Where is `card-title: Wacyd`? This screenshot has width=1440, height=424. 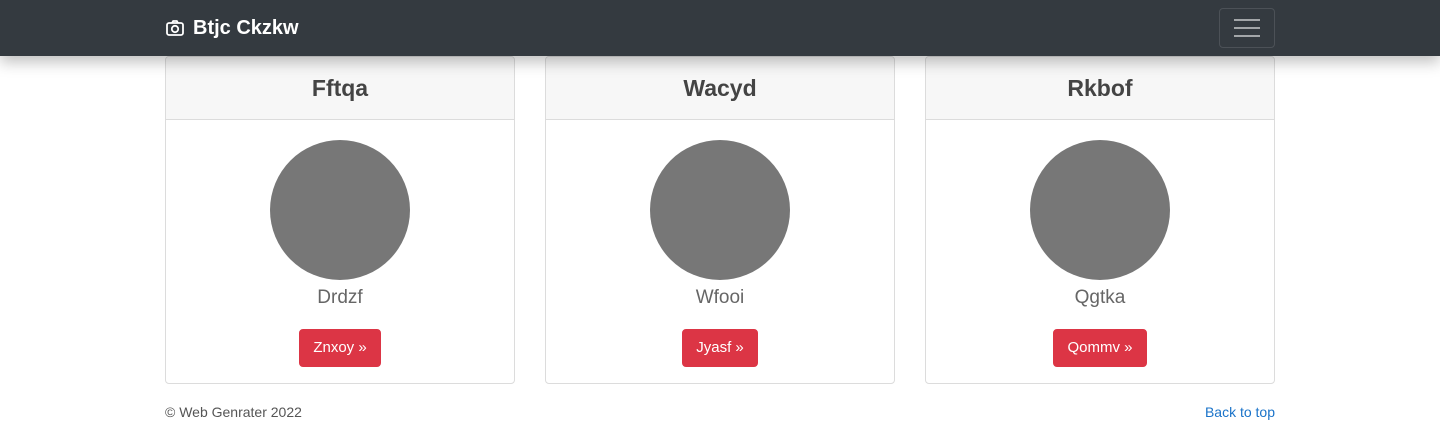 card-title: Wacyd is located at coordinates (720, 88).